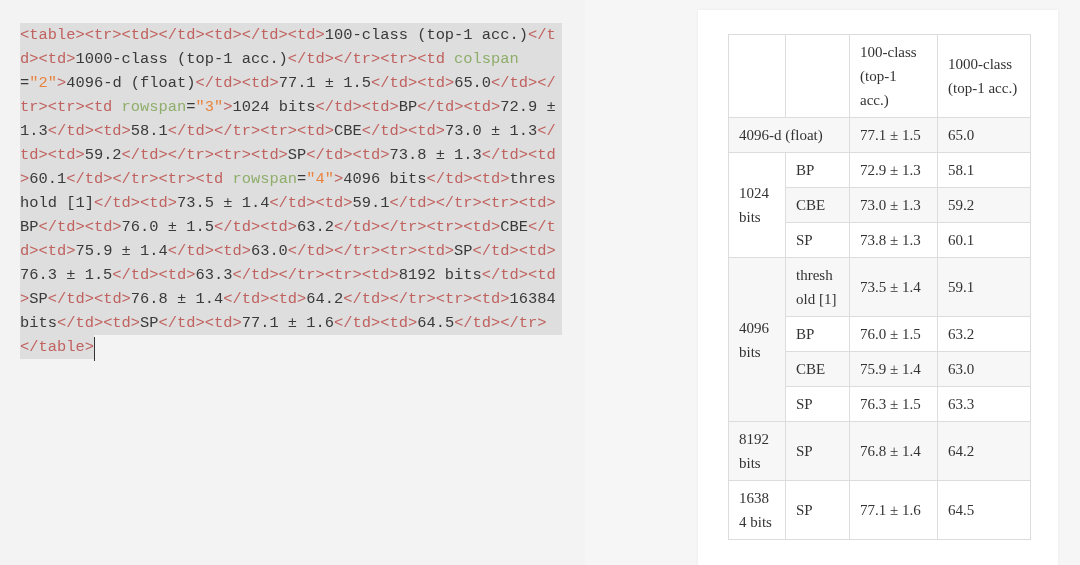 The height and width of the screenshot is (565, 1080). What do you see at coordinates (893, 240) in the screenshot?
I see `table-cell: 73.8 ± 1.3` at bounding box center [893, 240].